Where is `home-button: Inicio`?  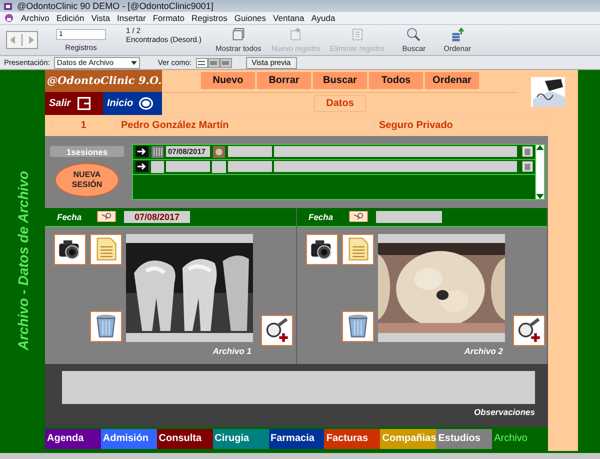 home-button: Inicio is located at coordinates (132, 103).